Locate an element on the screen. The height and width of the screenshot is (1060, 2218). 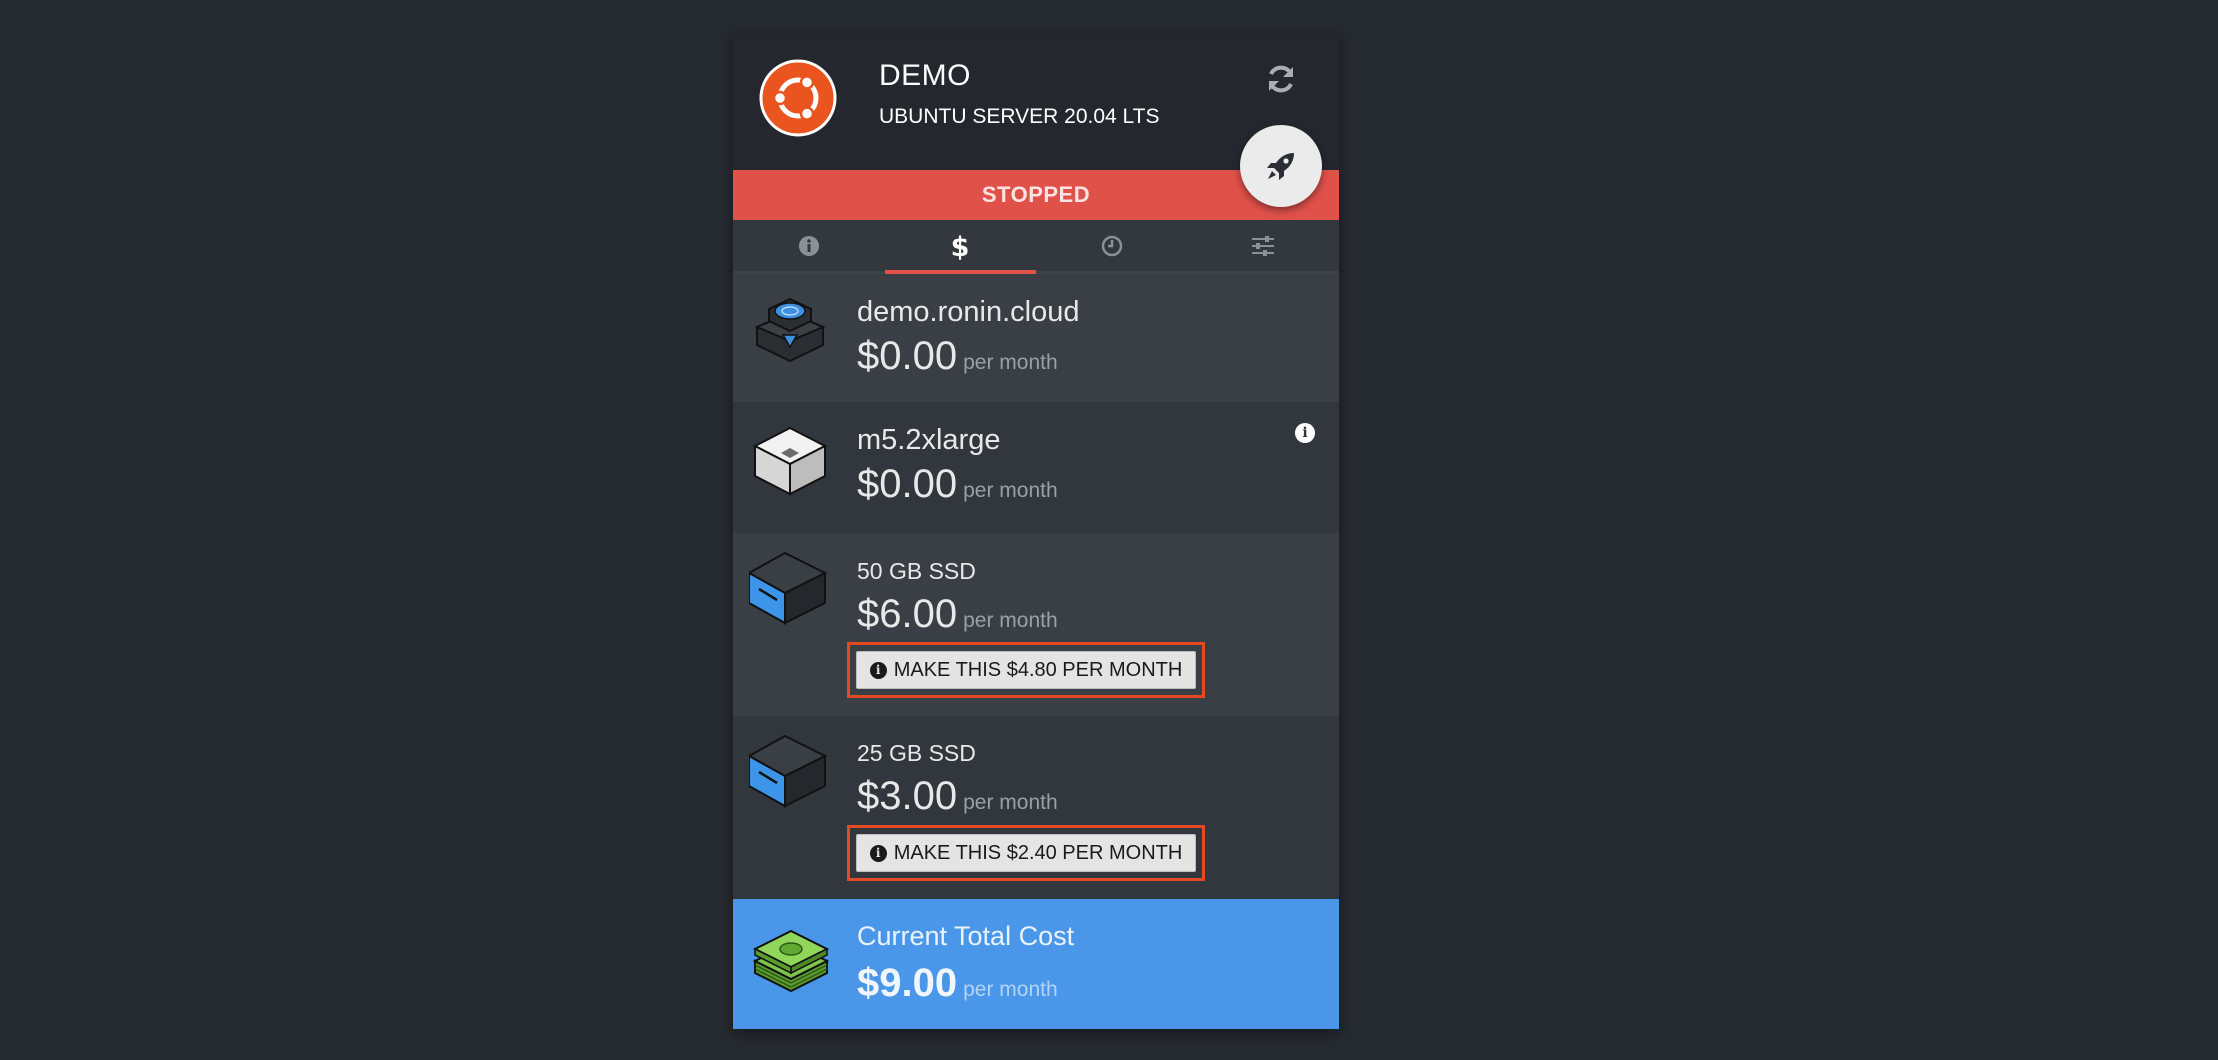
save-highlight: i MAKE THIS $2.40 PER MONTH is located at coordinates (1026, 853).